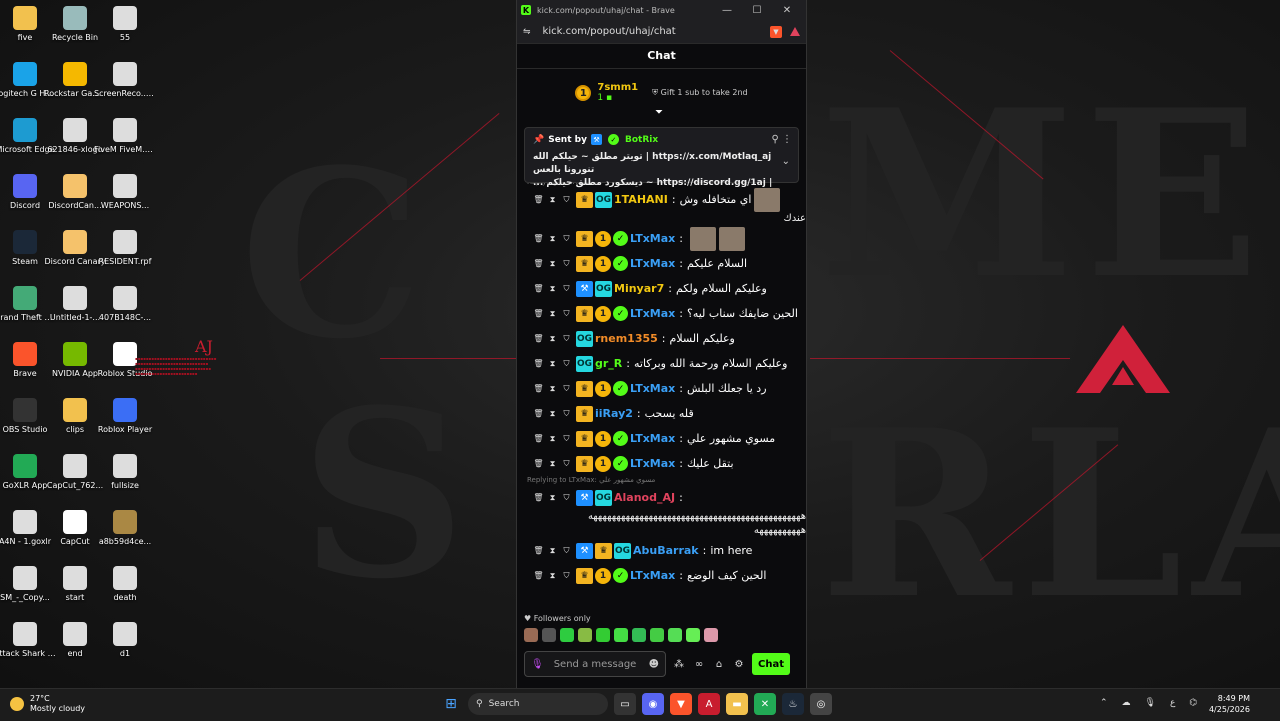 The image size is (1280, 721). Describe the element at coordinates (1225, 704) in the screenshot. I see `clock: 8:49 PM 4/25/2026` at that location.